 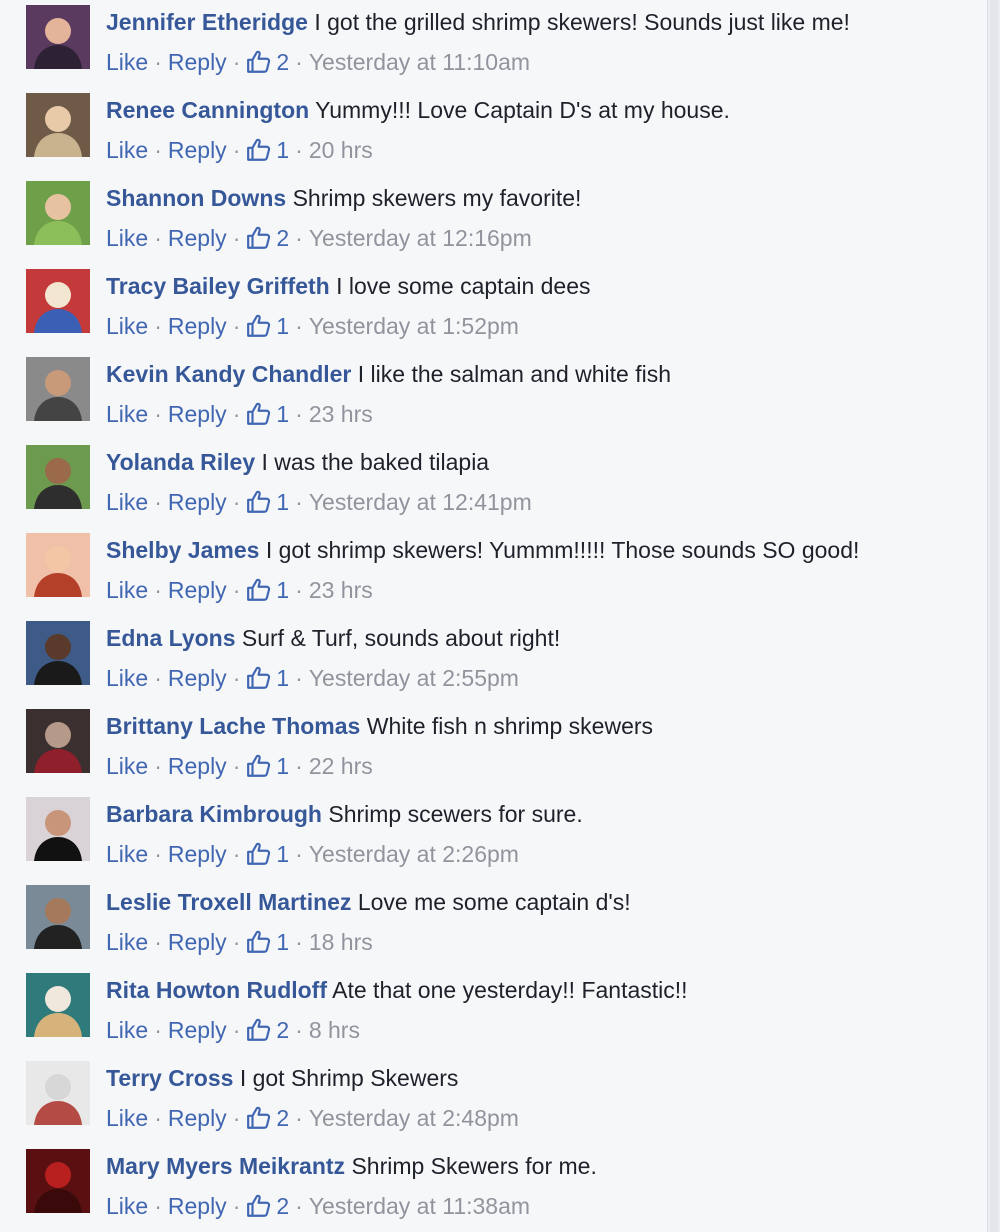 What do you see at coordinates (341, 942) in the screenshot?
I see `comment-timestamp: 18 hrs` at bounding box center [341, 942].